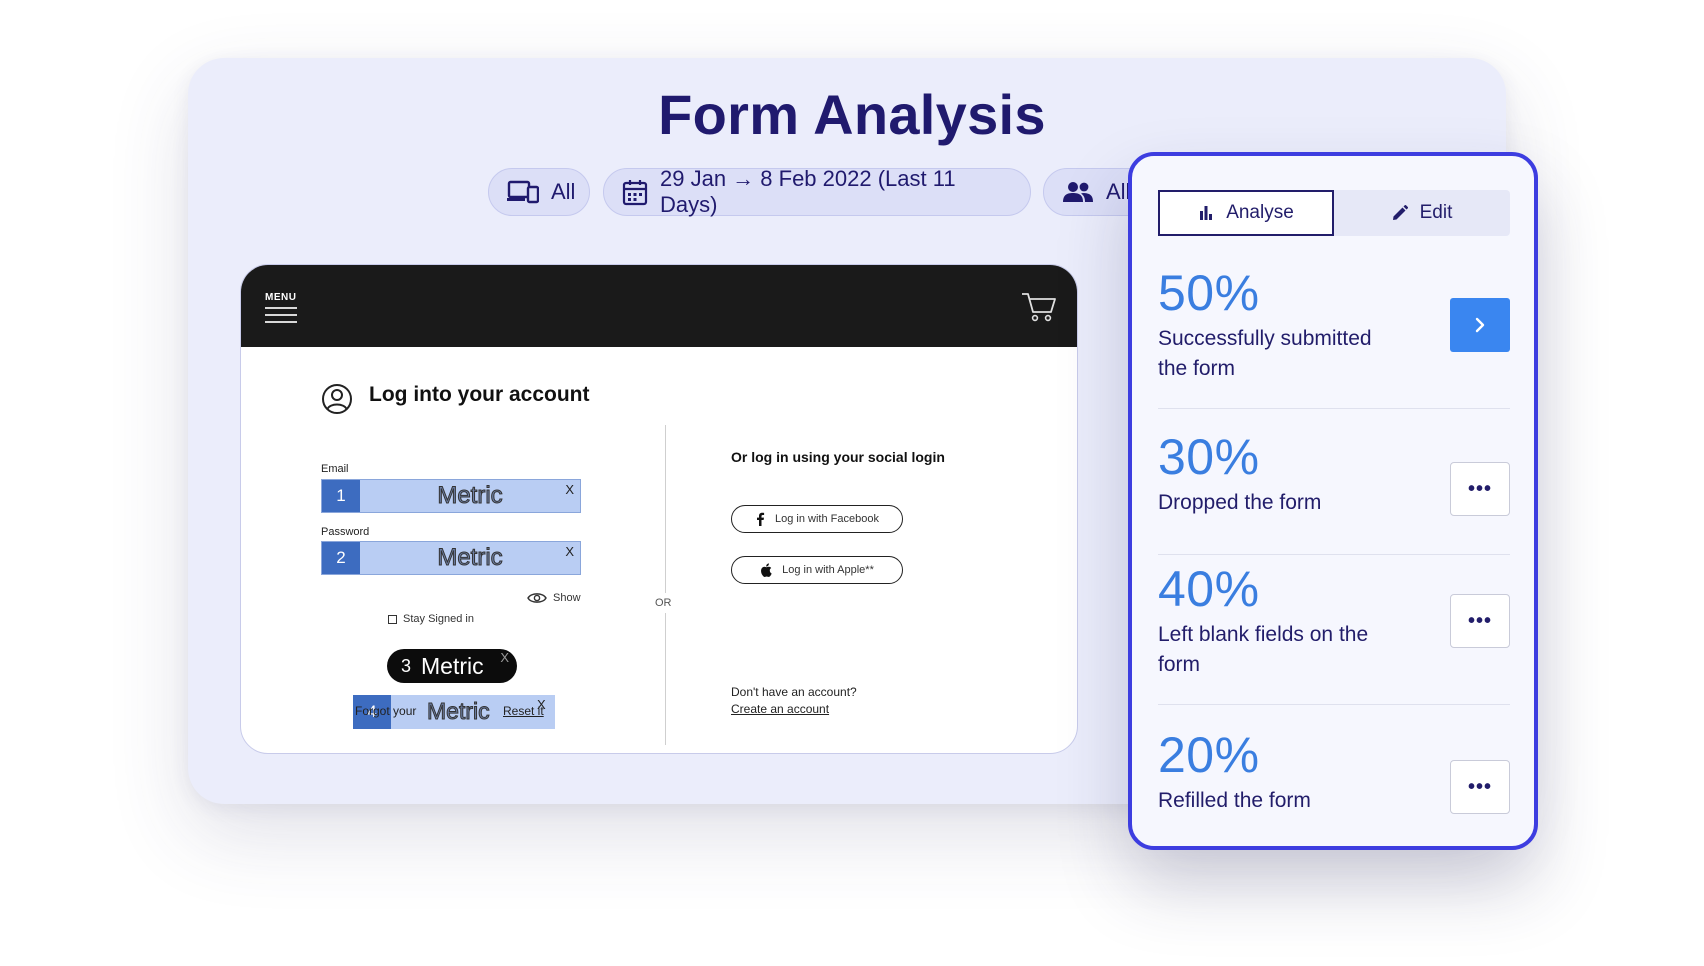 The image size is (1704, 966). Describe the element at coordinates (780, 709) in the screenshot. I see `create-account-link: Create an account` at that location.